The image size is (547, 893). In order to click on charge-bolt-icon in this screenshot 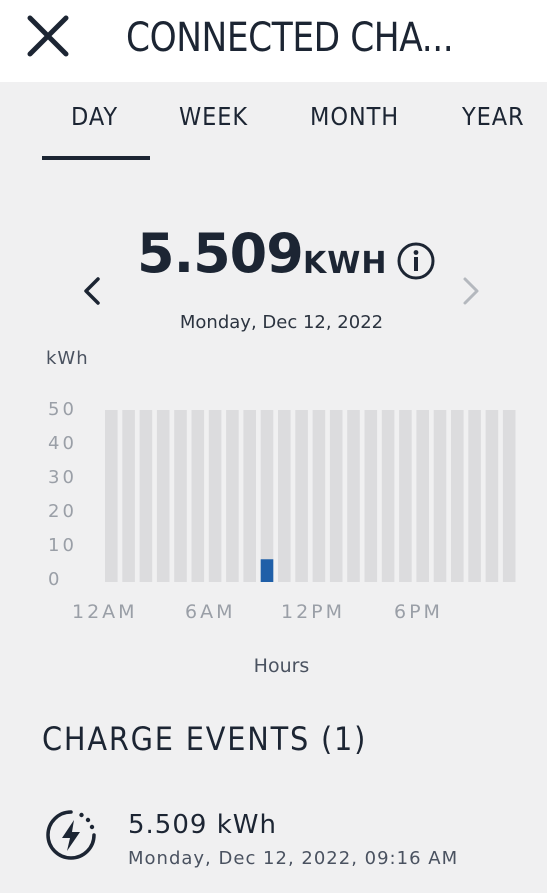, I will do `click(71, 835)`.